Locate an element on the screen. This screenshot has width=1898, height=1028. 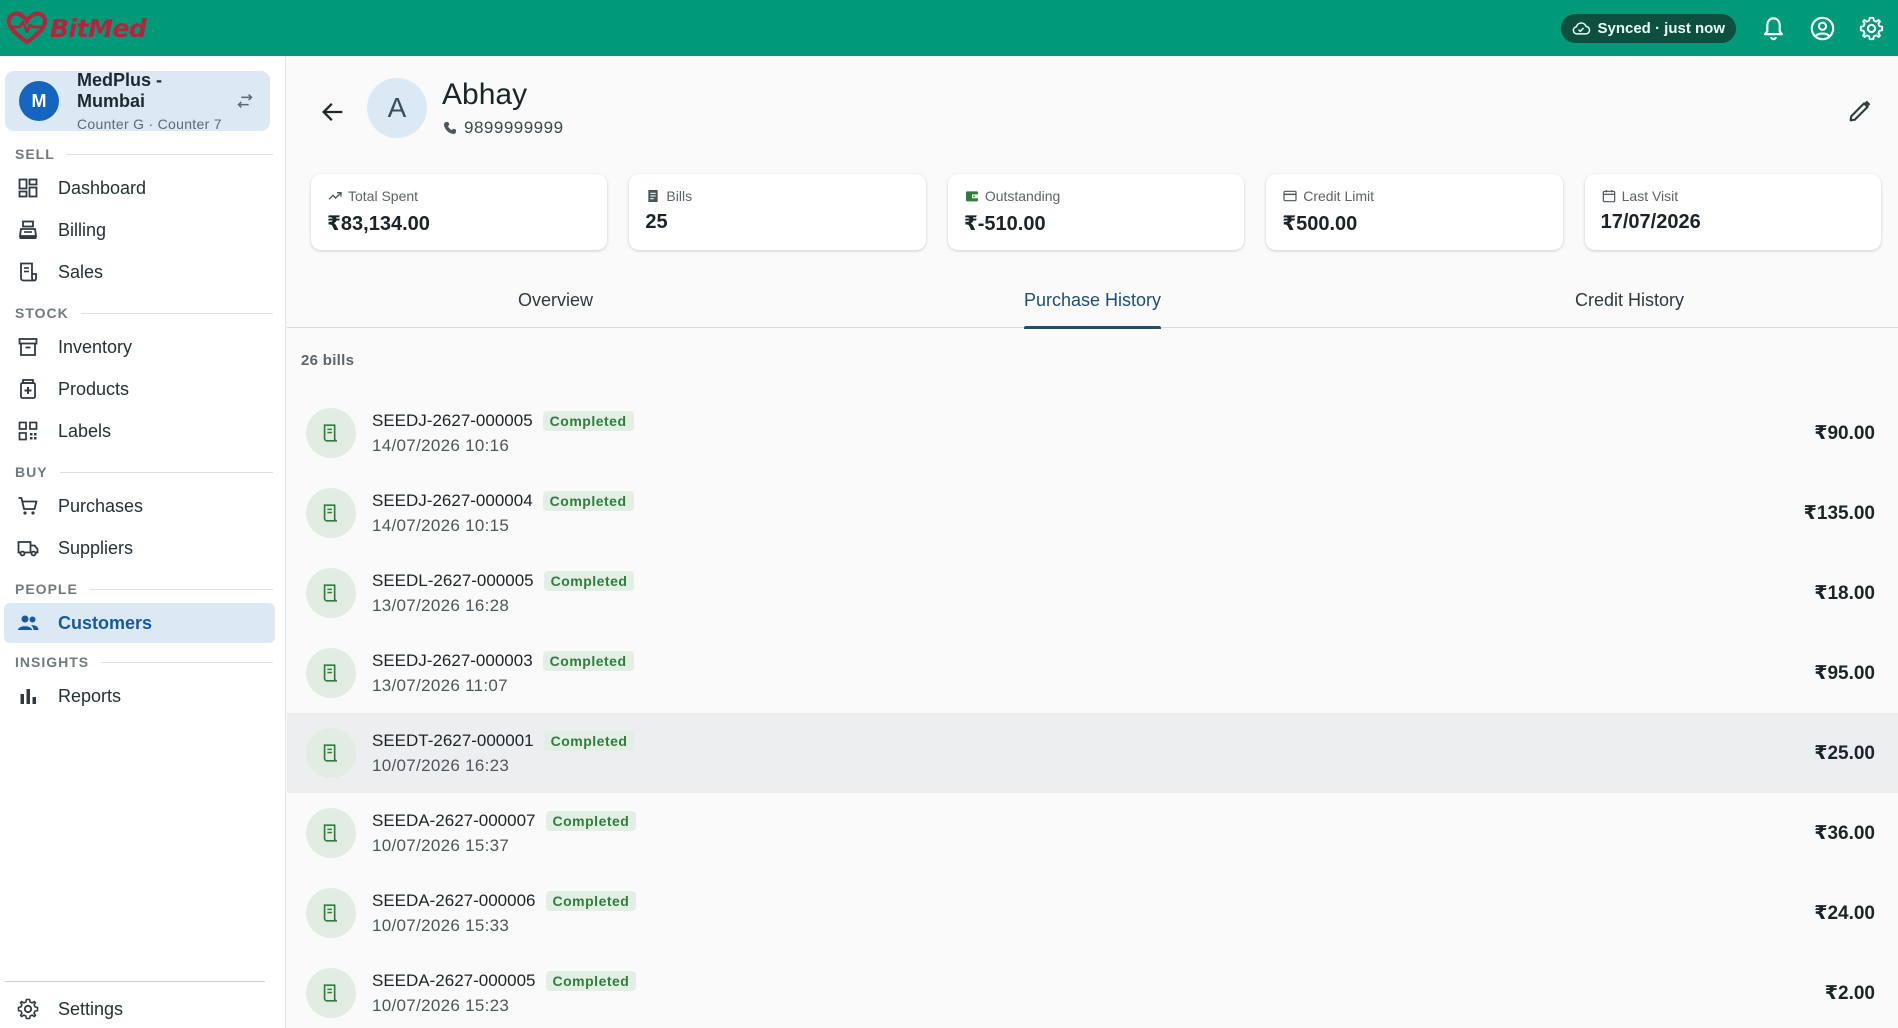
app-logo: BitMed is located at coordinates (76, 28).